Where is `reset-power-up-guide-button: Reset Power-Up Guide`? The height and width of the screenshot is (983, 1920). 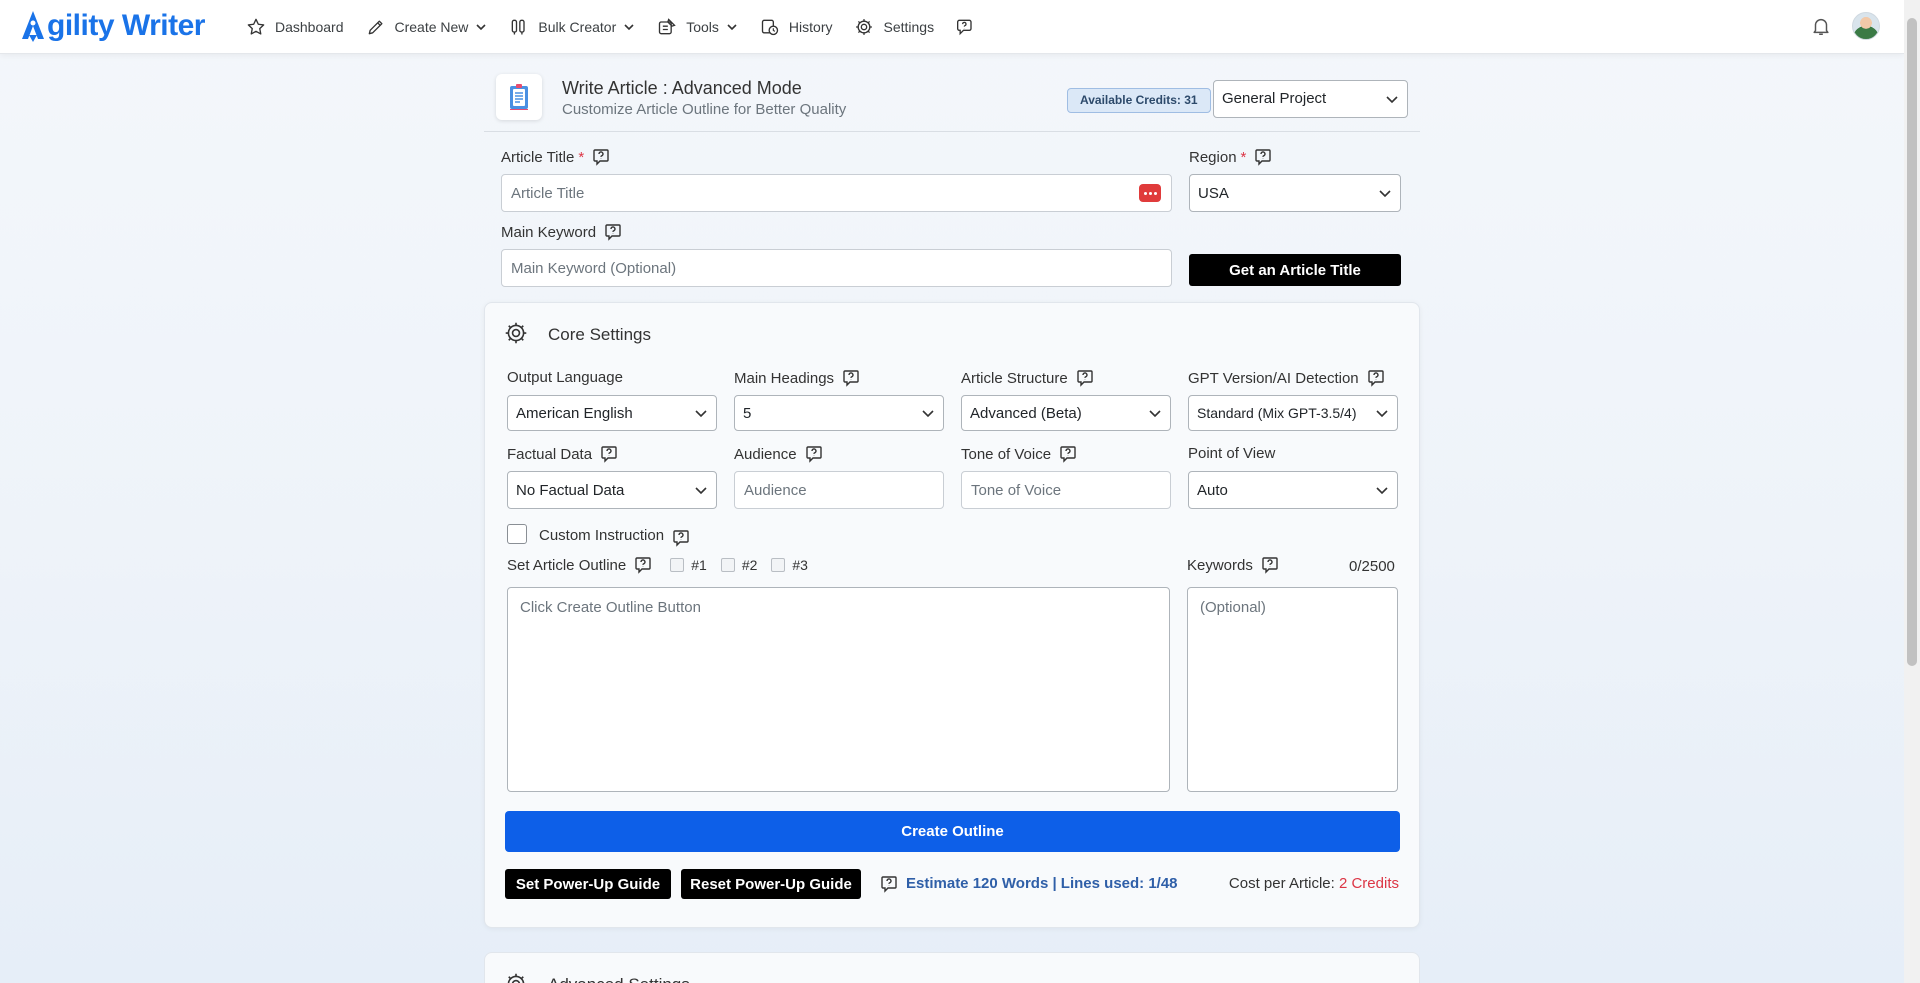 reset-power-up-guide-button: Reset Power-Up Guide is located at coordinates (771, 884).